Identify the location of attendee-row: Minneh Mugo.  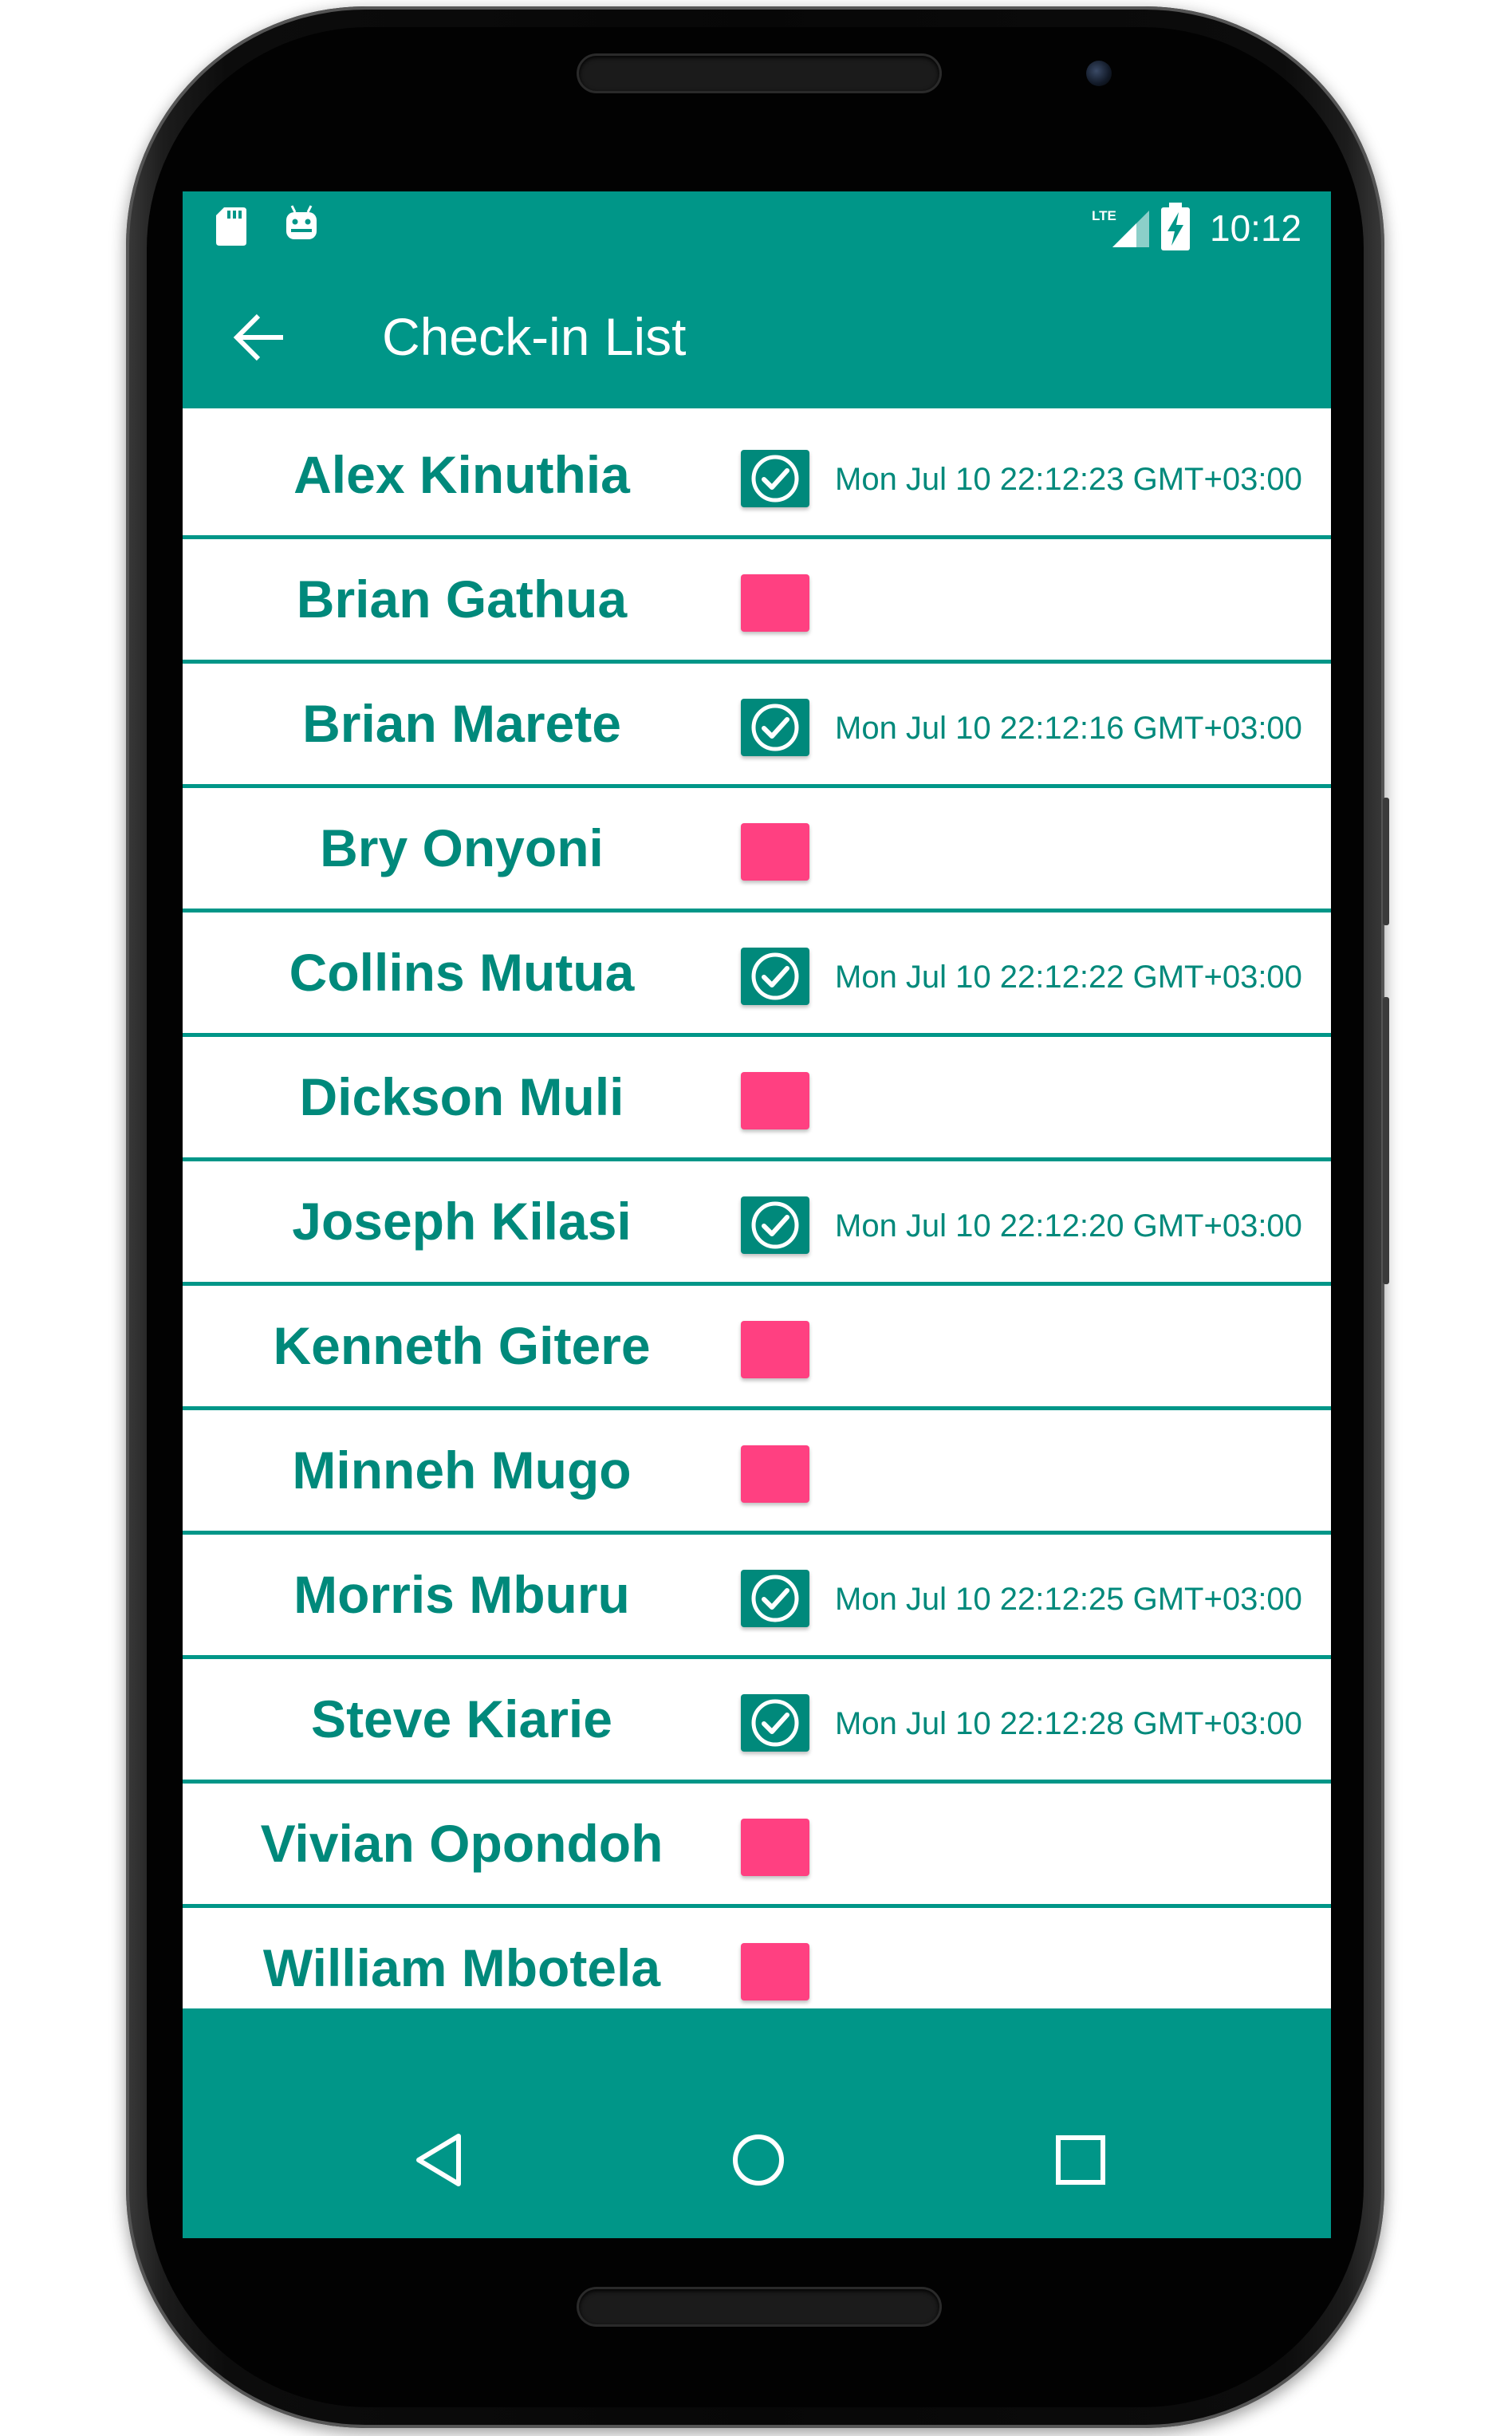
(757, 1472).